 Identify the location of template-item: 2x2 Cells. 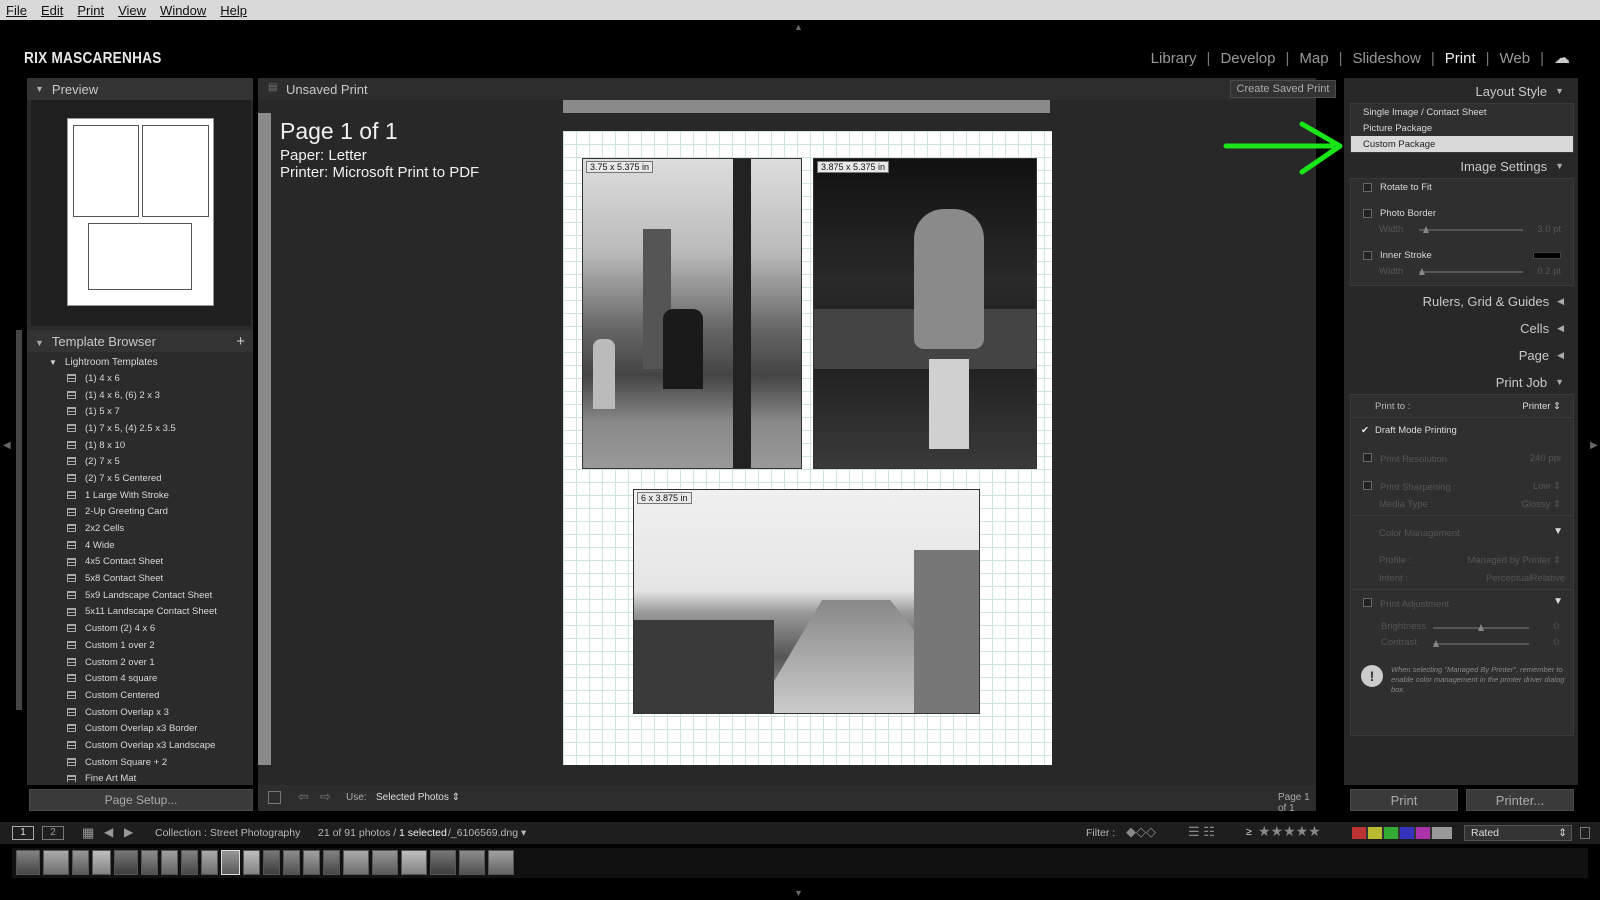
(144, 528).